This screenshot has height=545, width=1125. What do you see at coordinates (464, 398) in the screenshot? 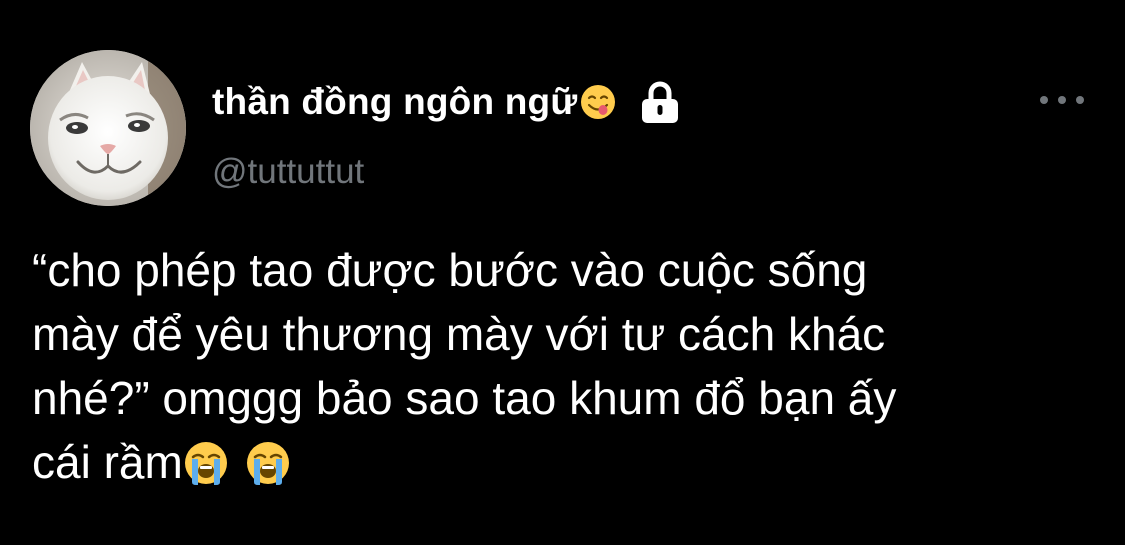
I see `tweet-text-line: nhé?” omggg bảo sao tao khum đổ bạn ấy` at bounding box center [464, 398].